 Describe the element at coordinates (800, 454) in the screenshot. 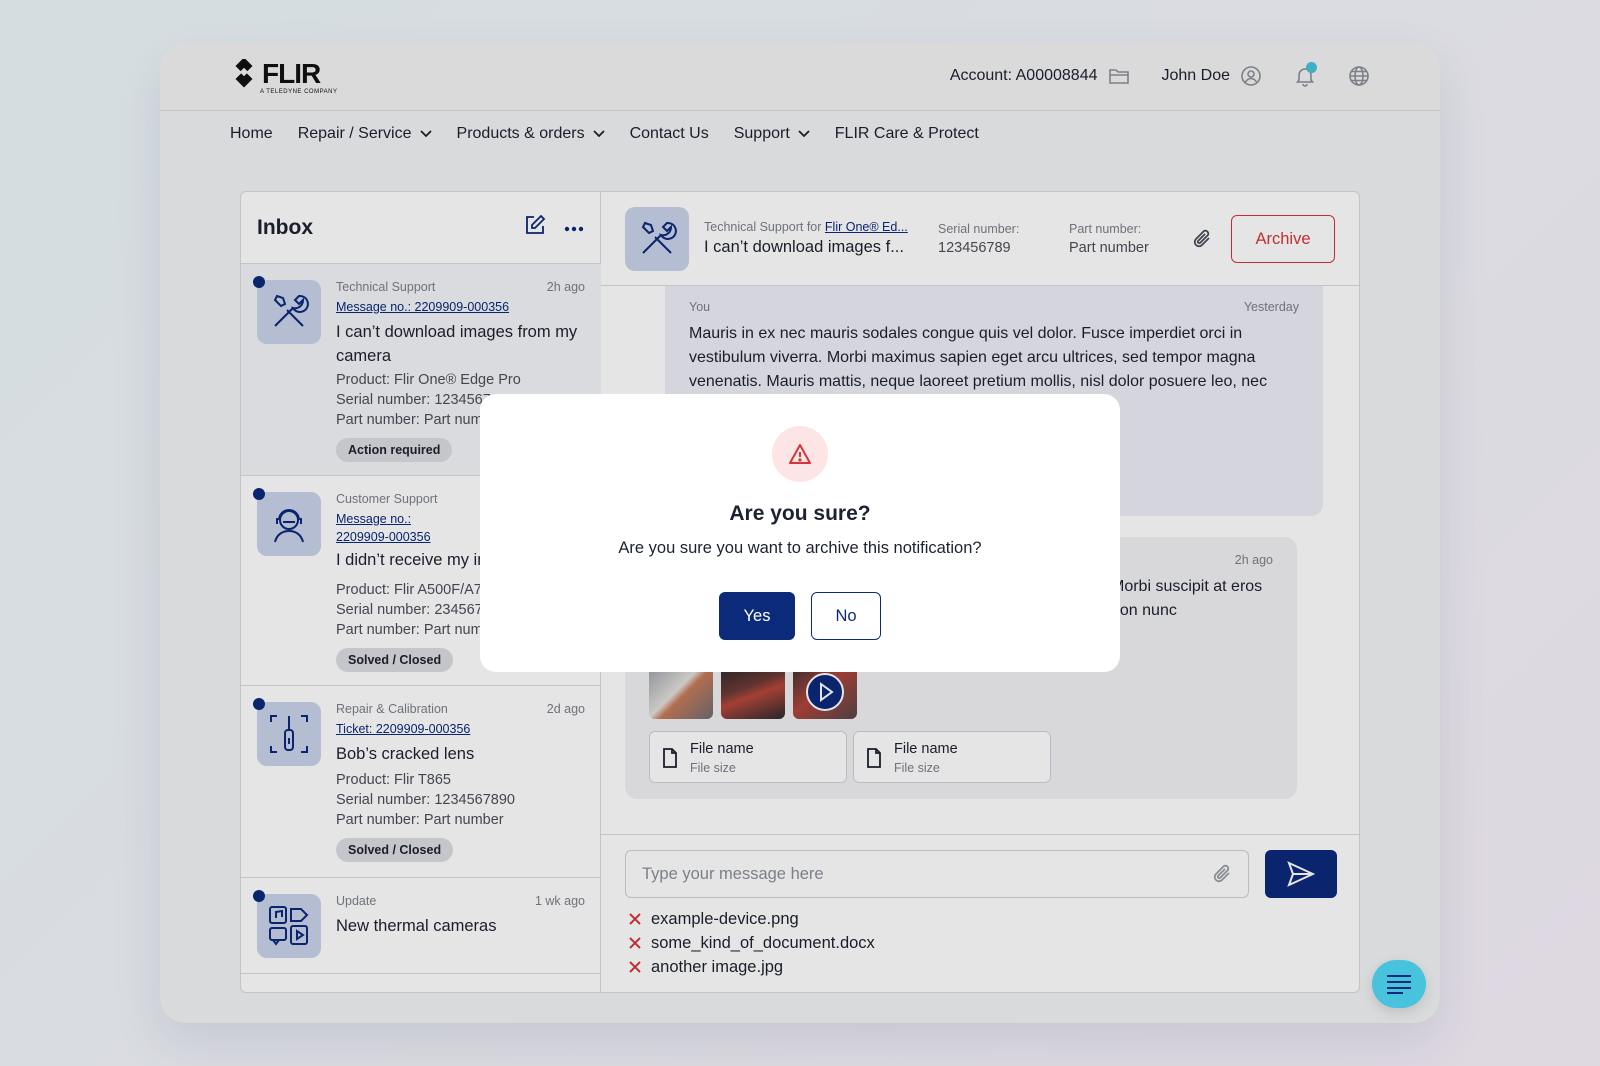

I see `warning-icon` at that location.